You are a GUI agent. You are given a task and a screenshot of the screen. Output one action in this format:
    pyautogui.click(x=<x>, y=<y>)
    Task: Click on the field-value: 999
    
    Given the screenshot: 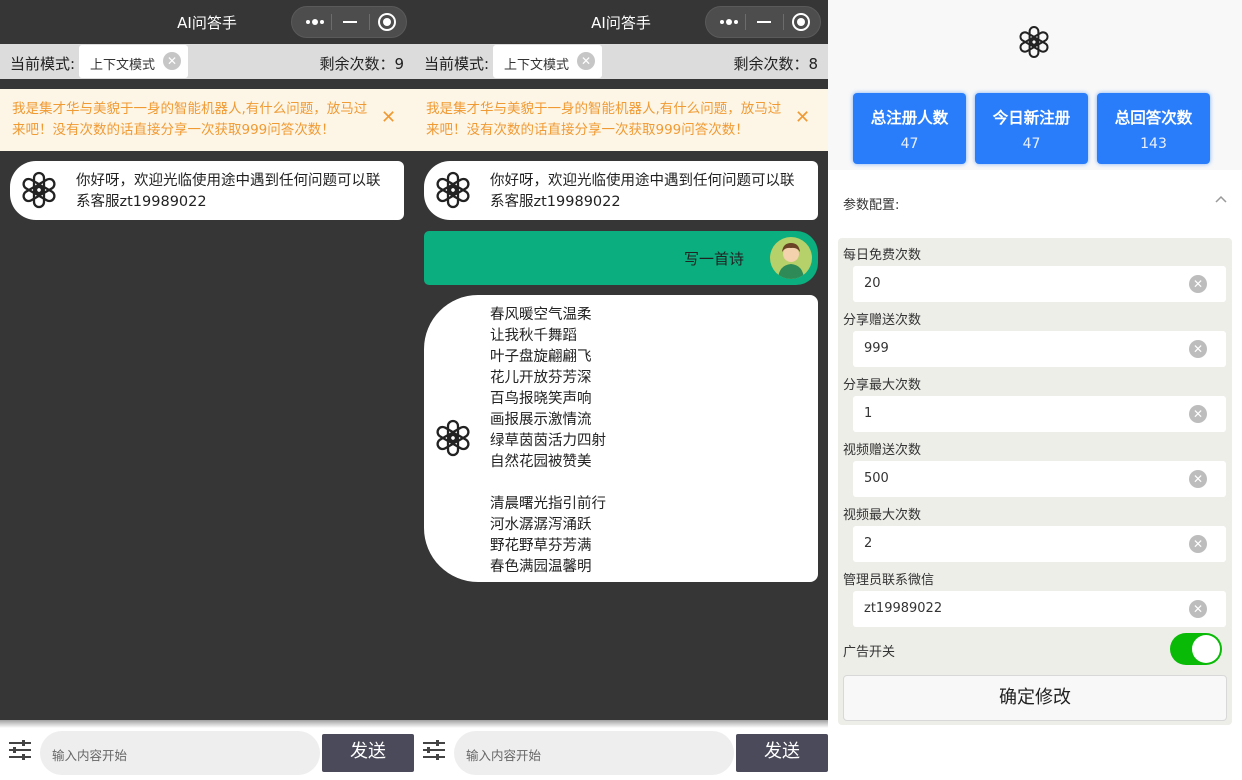 What is the action you would take?
    pyautogui.click(x=876, y=348)
    